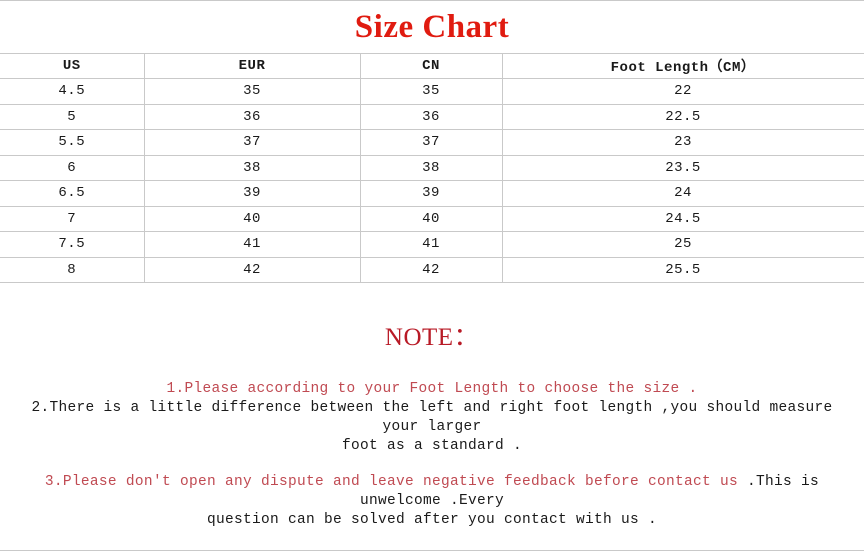 This screenshot has width=864, height=551. I want to click on table-row: 5 36 36 22.5, so click(432, 116).